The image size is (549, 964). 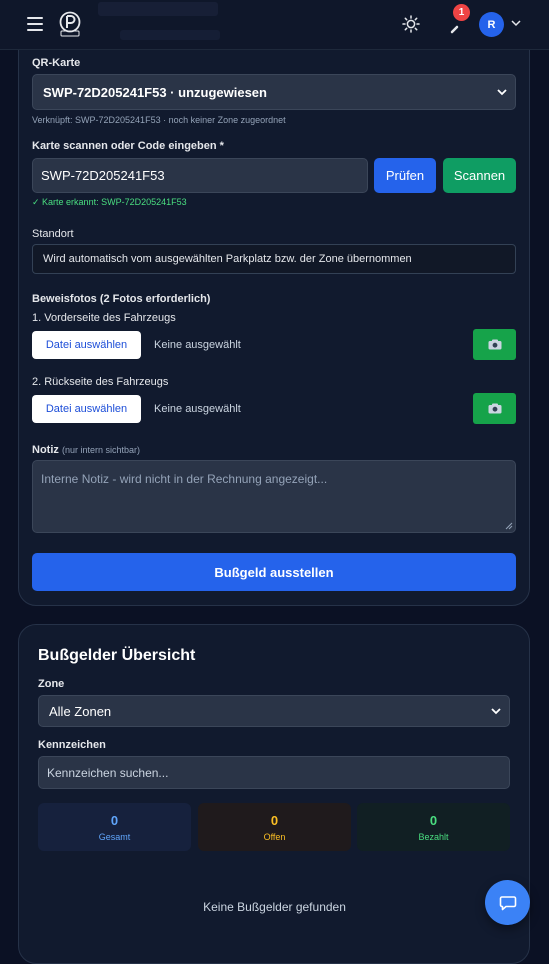 I want to click on stat-paid-value: 0, so click(x=433, y=820).